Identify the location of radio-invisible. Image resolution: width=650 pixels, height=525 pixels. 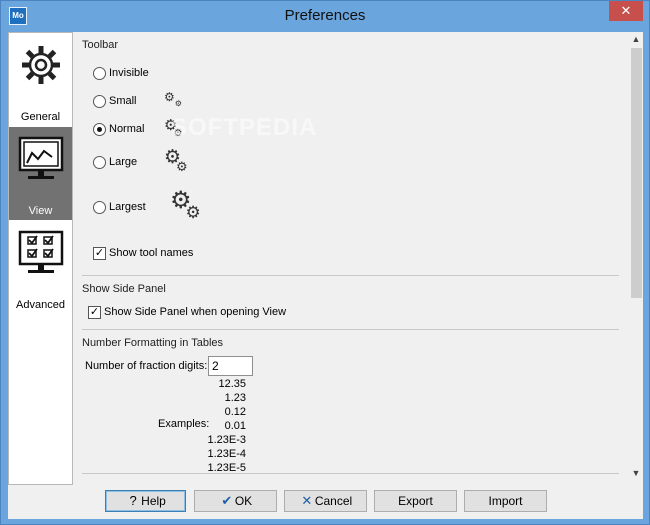
(99, 73).